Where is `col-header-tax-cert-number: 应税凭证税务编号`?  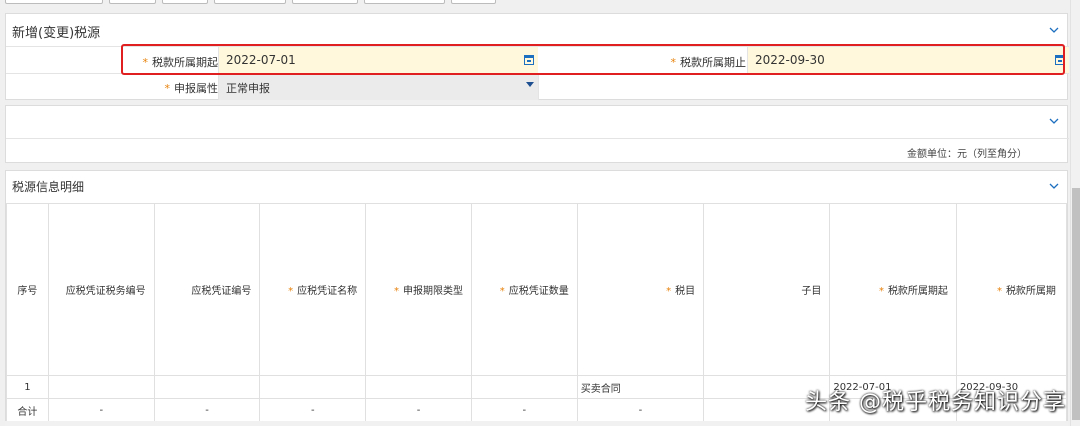
col-header-tax-cert-number: 应税凭证税务编号 is located at coordinates (101, 289).